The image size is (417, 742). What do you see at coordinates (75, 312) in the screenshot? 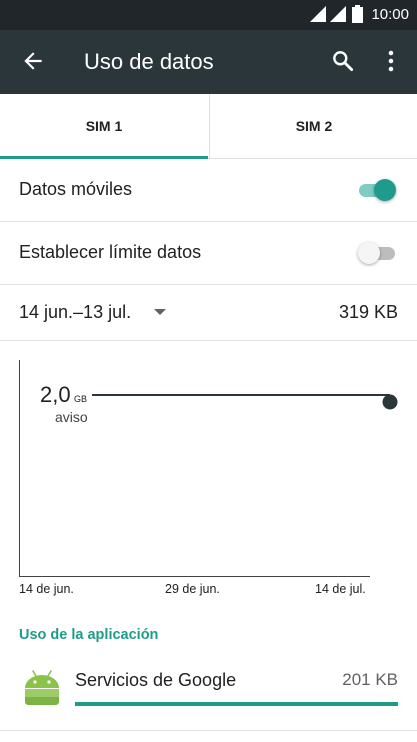
I see `billing-cycle-range: 14 jun.–13 jul.` at bounding box center [75, 312].